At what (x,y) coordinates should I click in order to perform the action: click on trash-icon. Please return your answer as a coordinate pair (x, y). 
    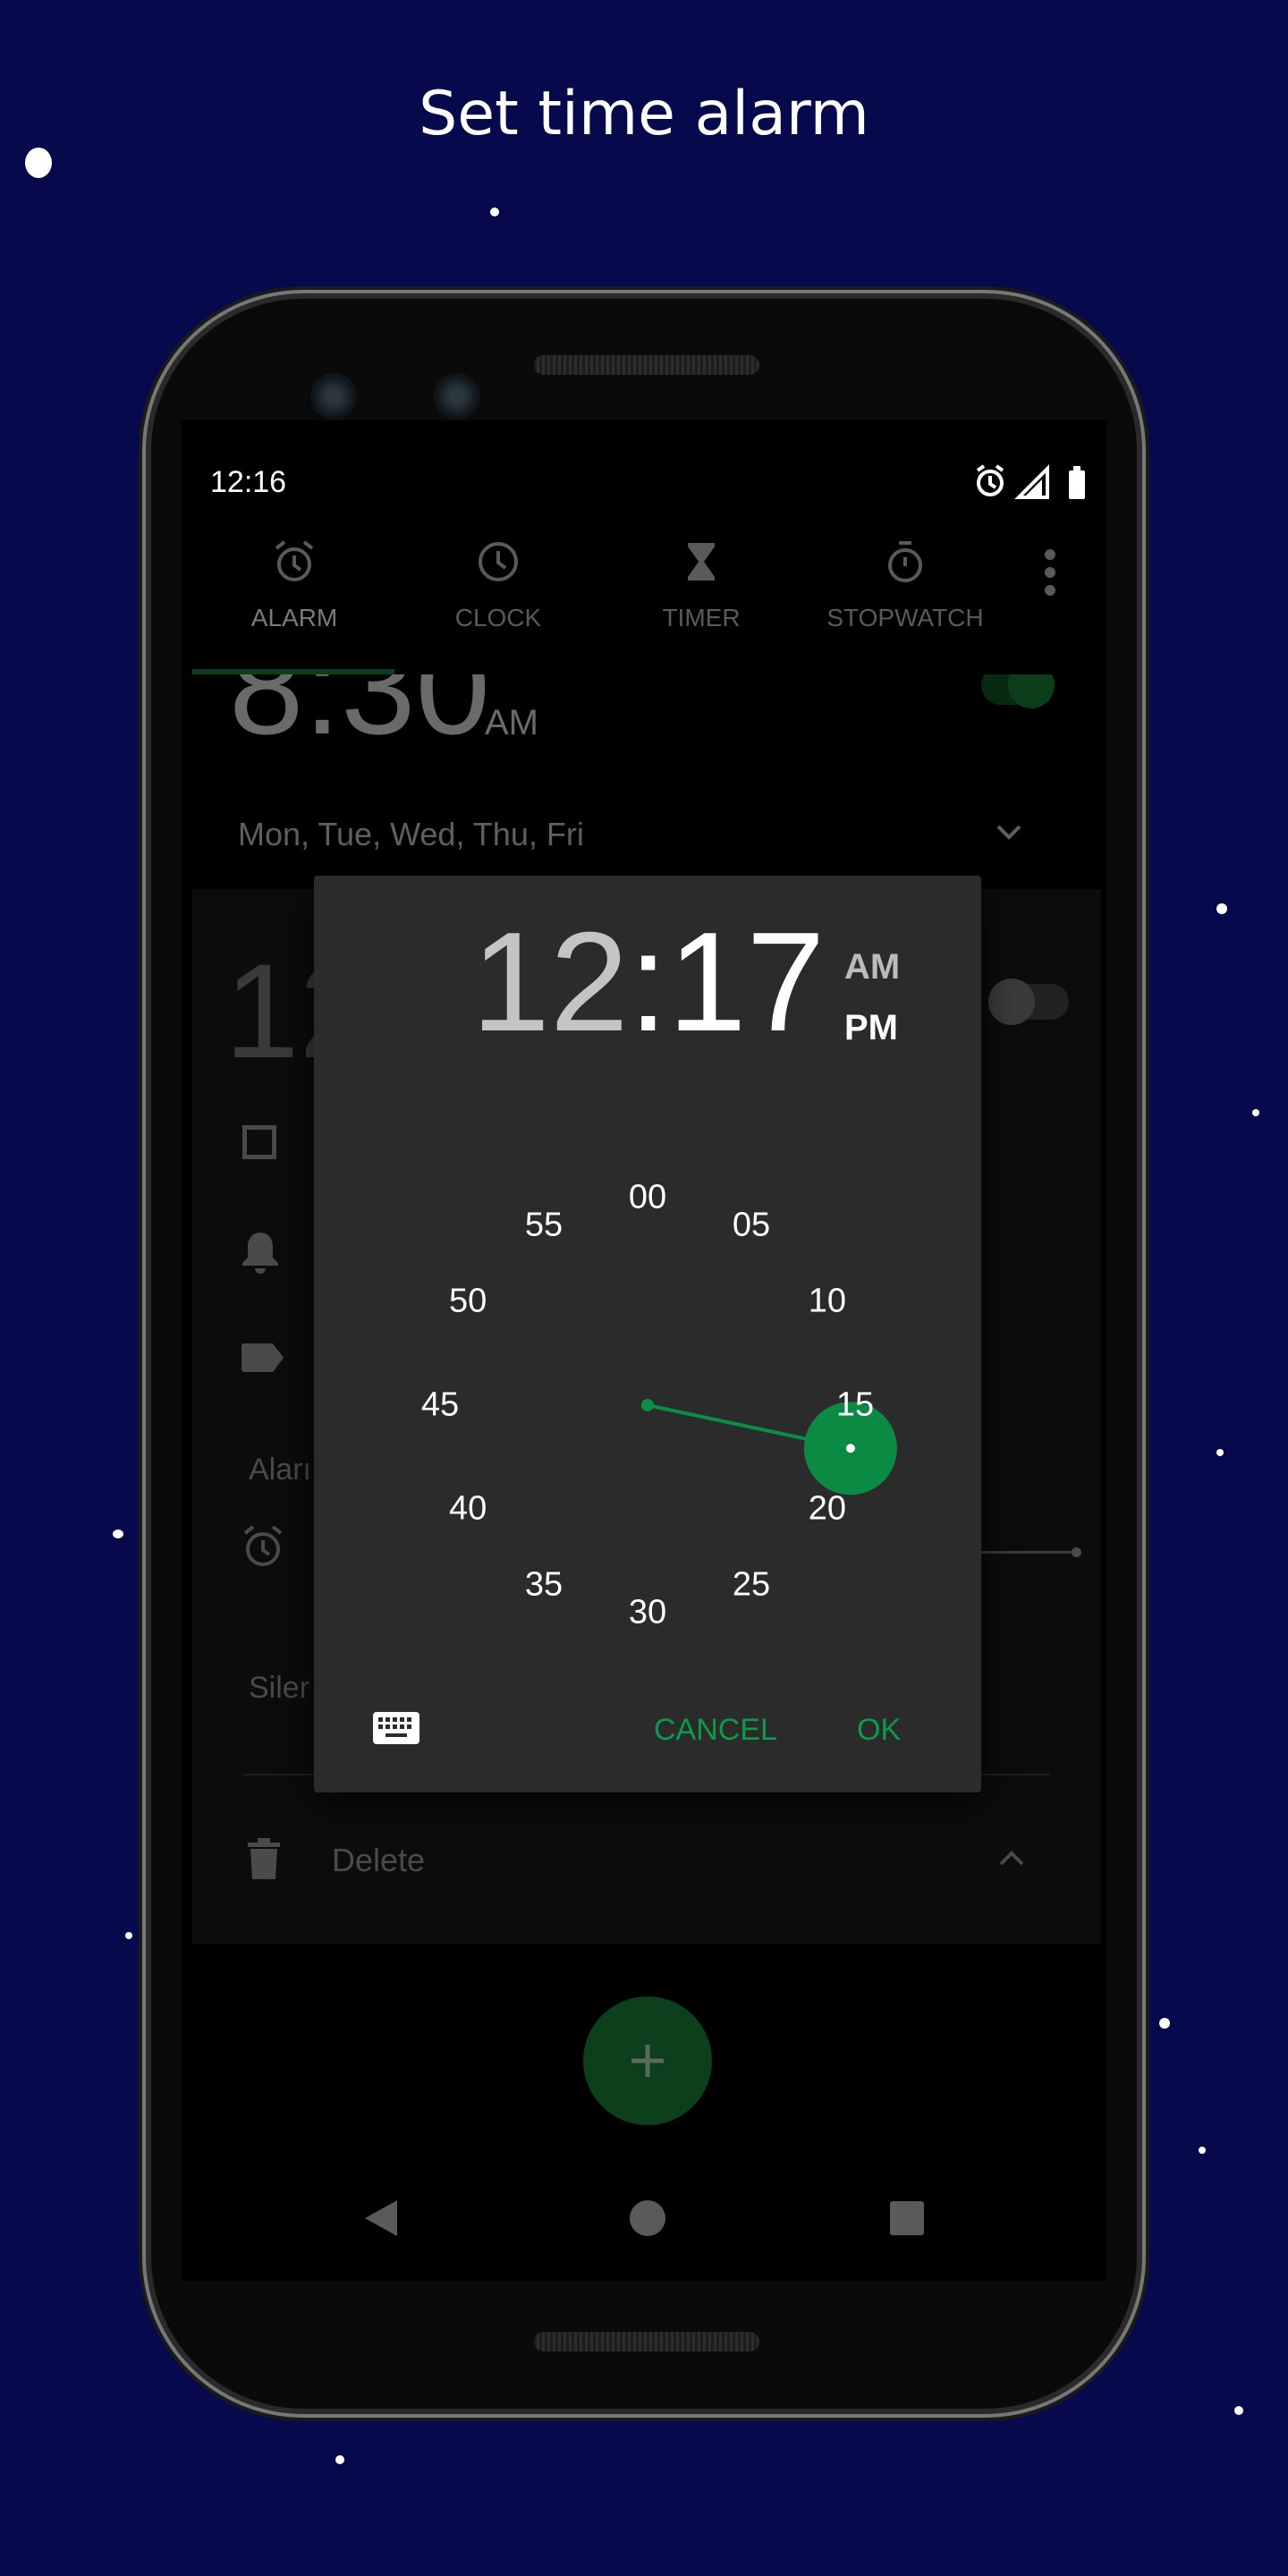
    Looking at the image, I should click on (264, 1858).